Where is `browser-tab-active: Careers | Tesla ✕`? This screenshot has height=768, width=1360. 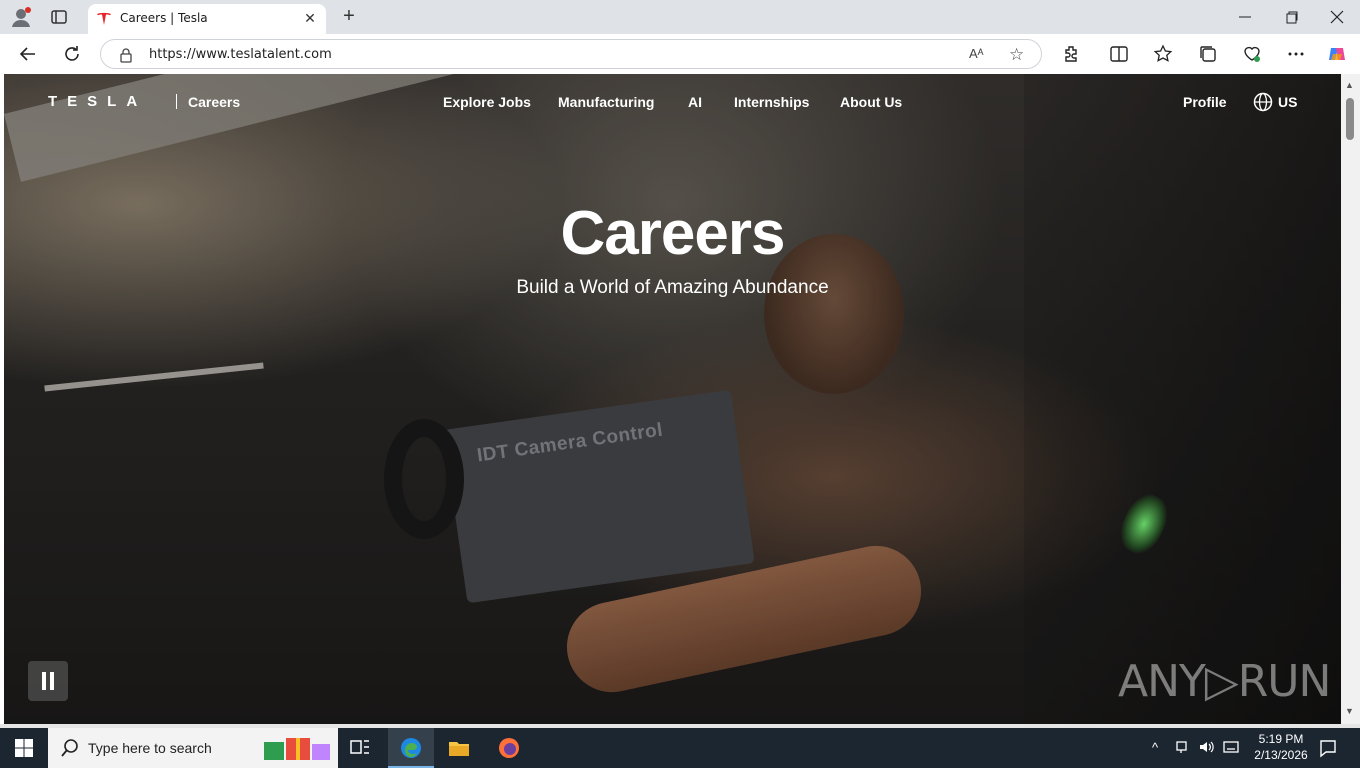
browser-tab-active: Careers | Tesla ✕ is located at coordinates (207, 19).